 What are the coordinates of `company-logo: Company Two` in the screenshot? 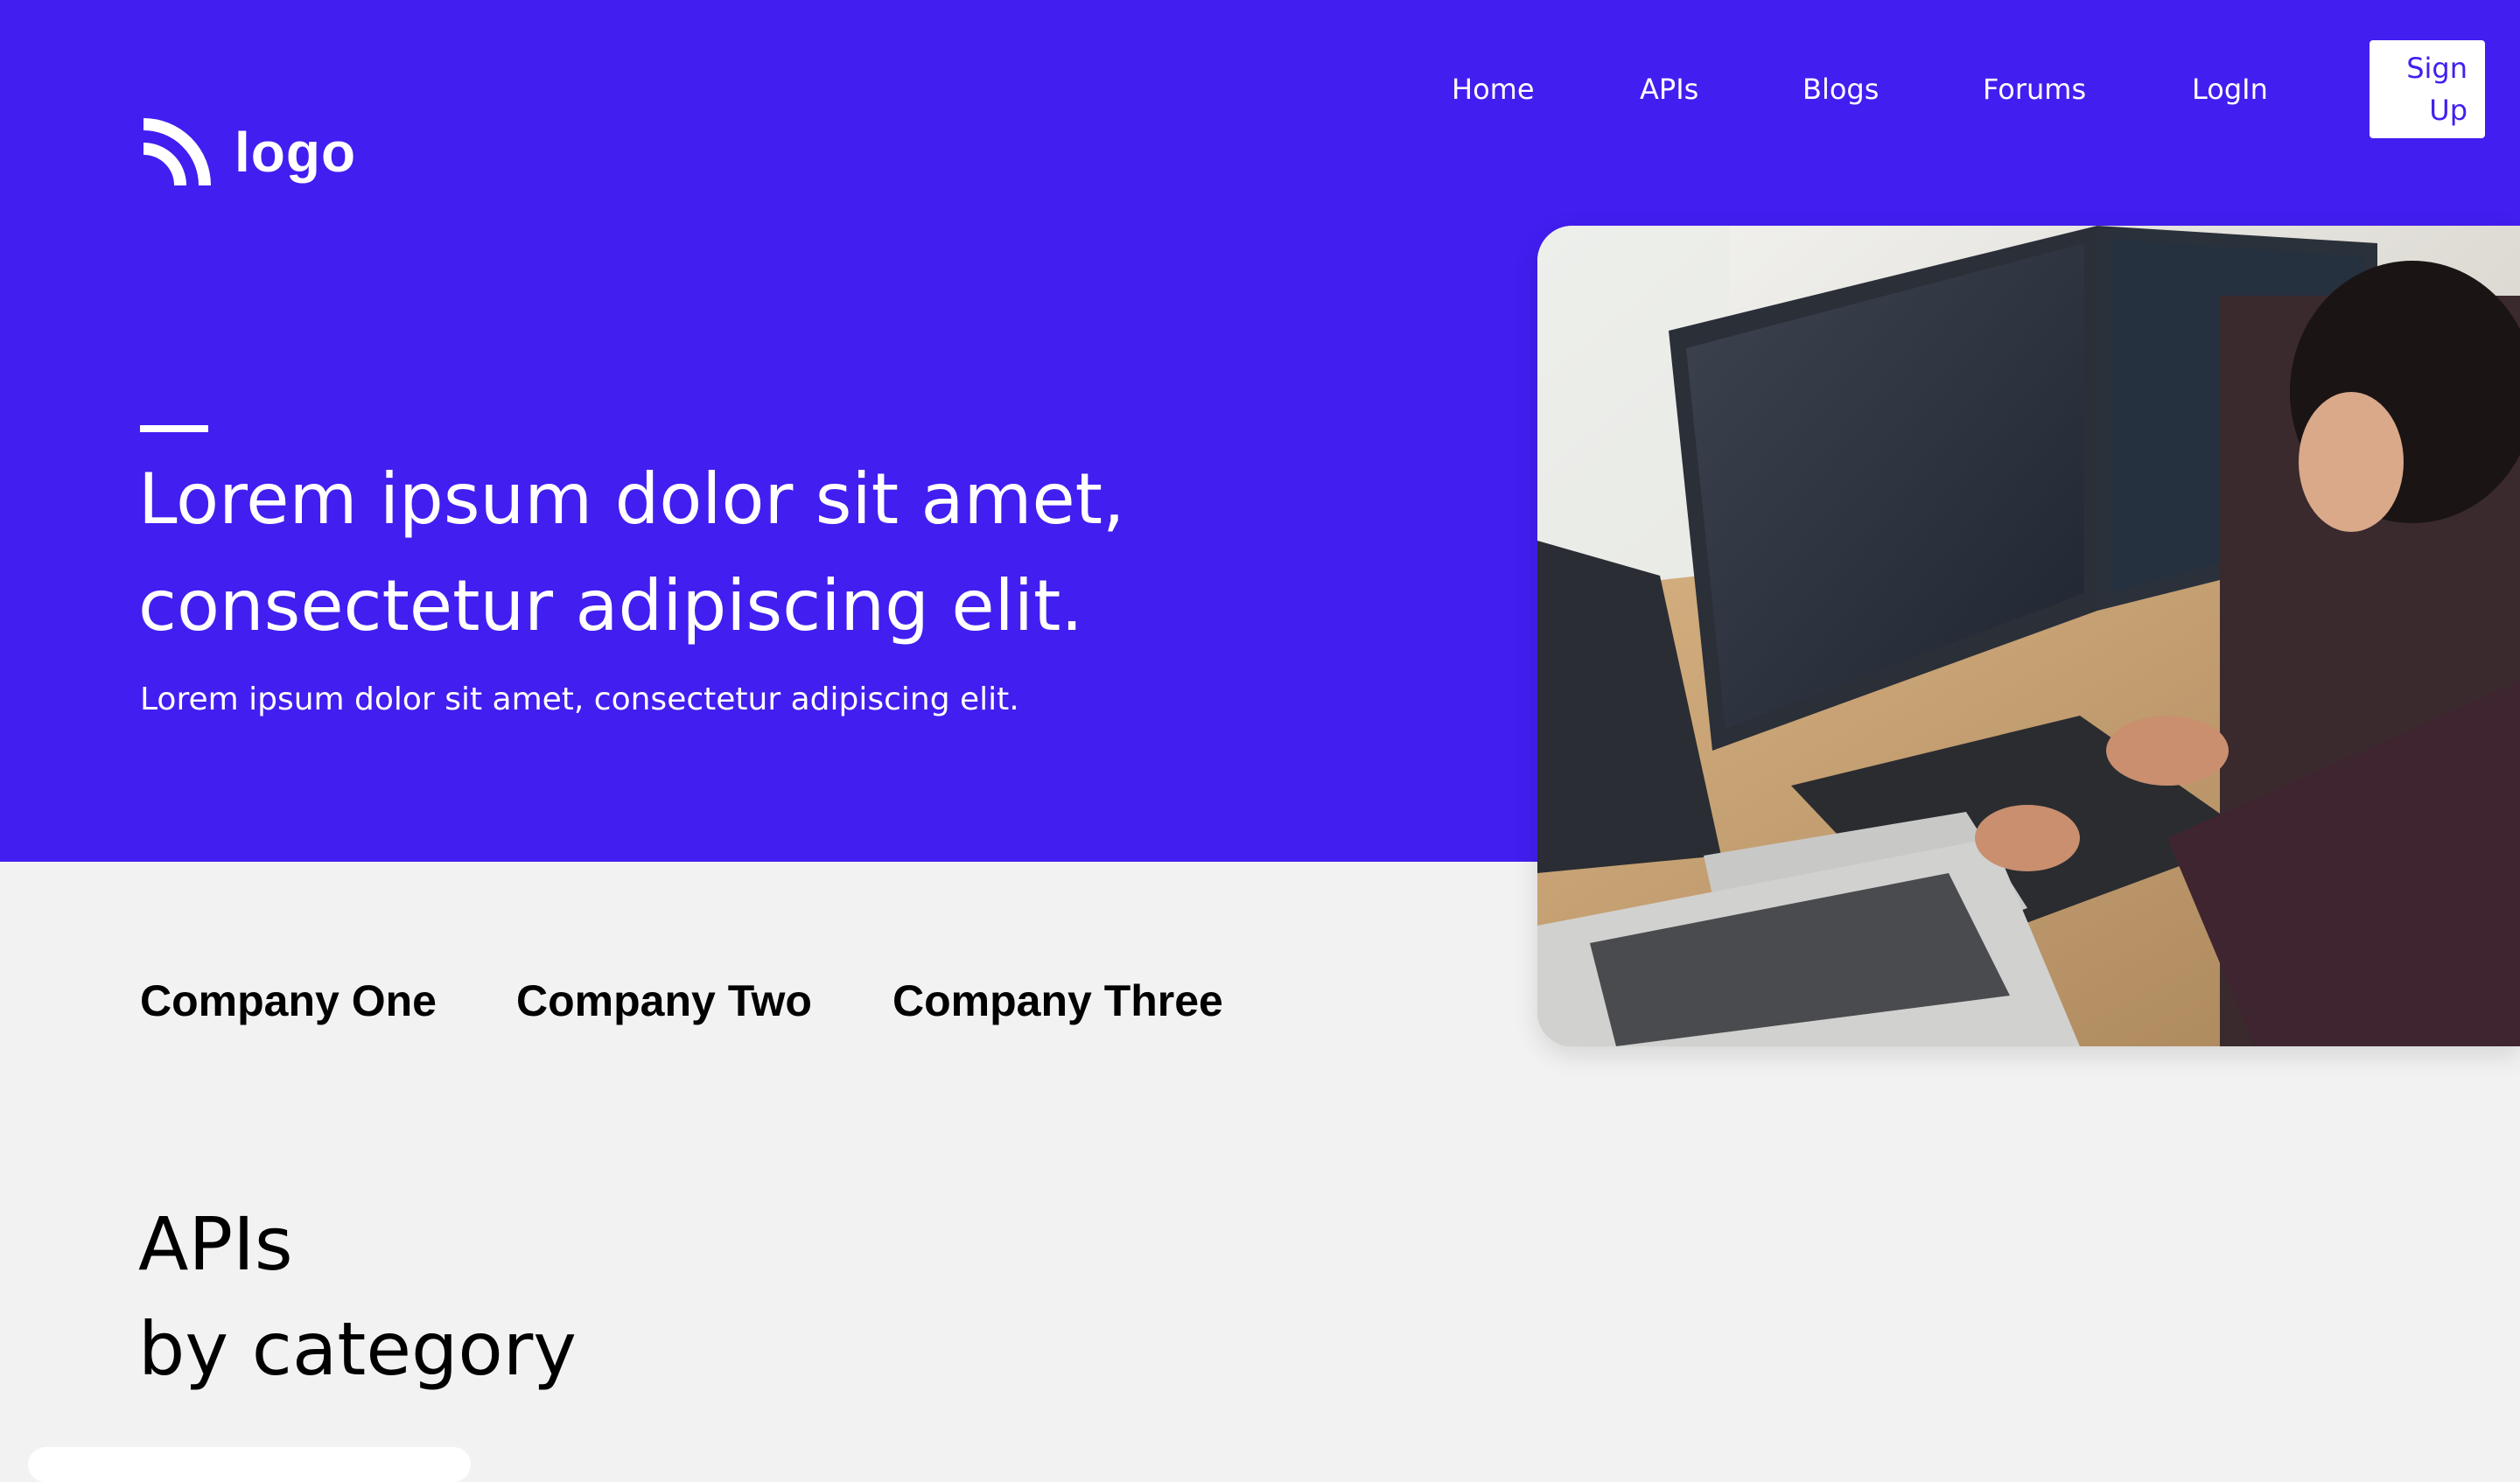 It's located at (664, 1000).